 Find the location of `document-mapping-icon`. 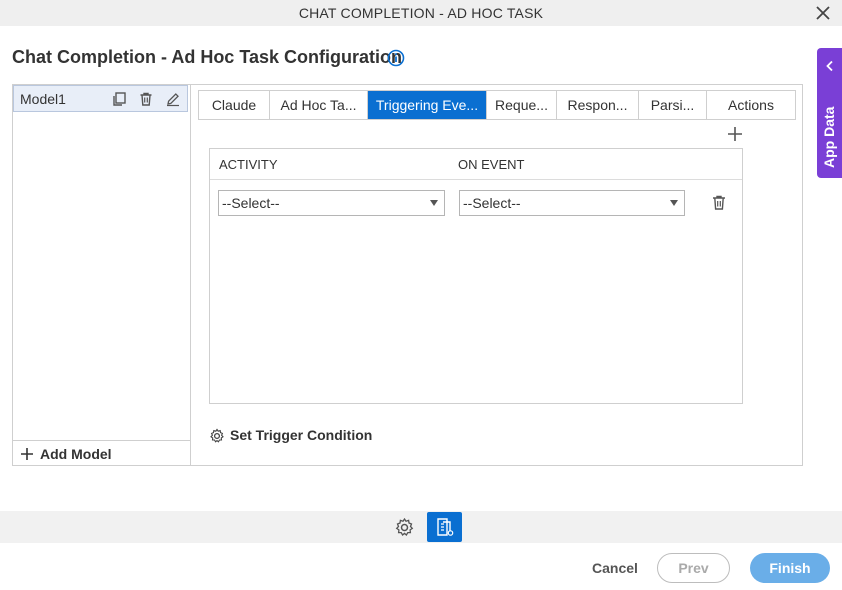

document-mapping-icon is located at coordinates (445, 527).